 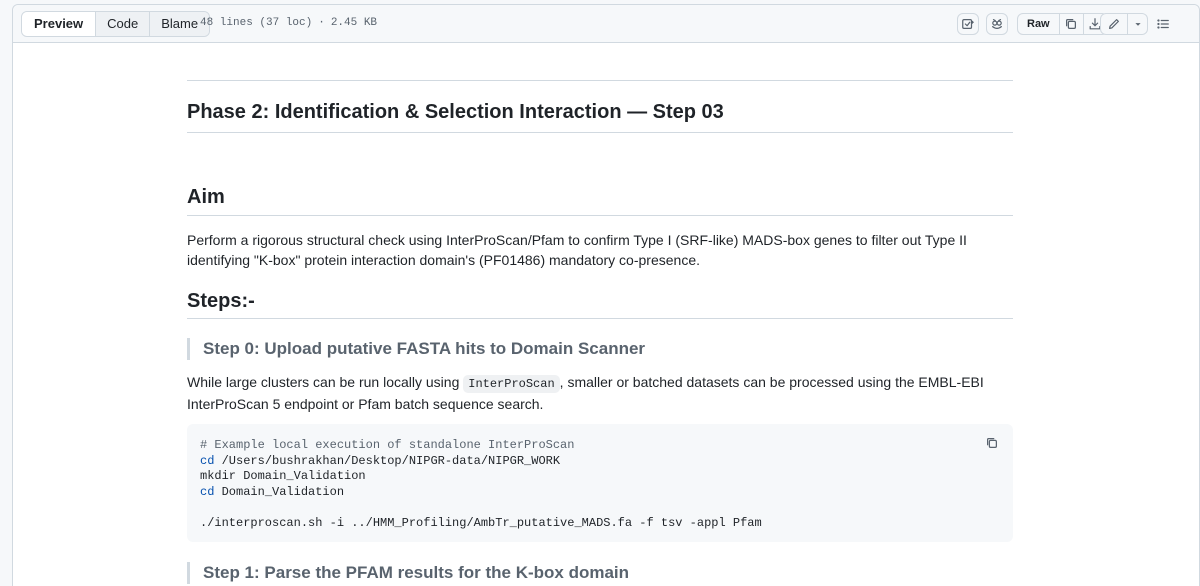 What do you see at coordinates (256, 23) in the screenshot?
I see `line-count: 48 lines (37 loc)` at bounding box center [256, 23].